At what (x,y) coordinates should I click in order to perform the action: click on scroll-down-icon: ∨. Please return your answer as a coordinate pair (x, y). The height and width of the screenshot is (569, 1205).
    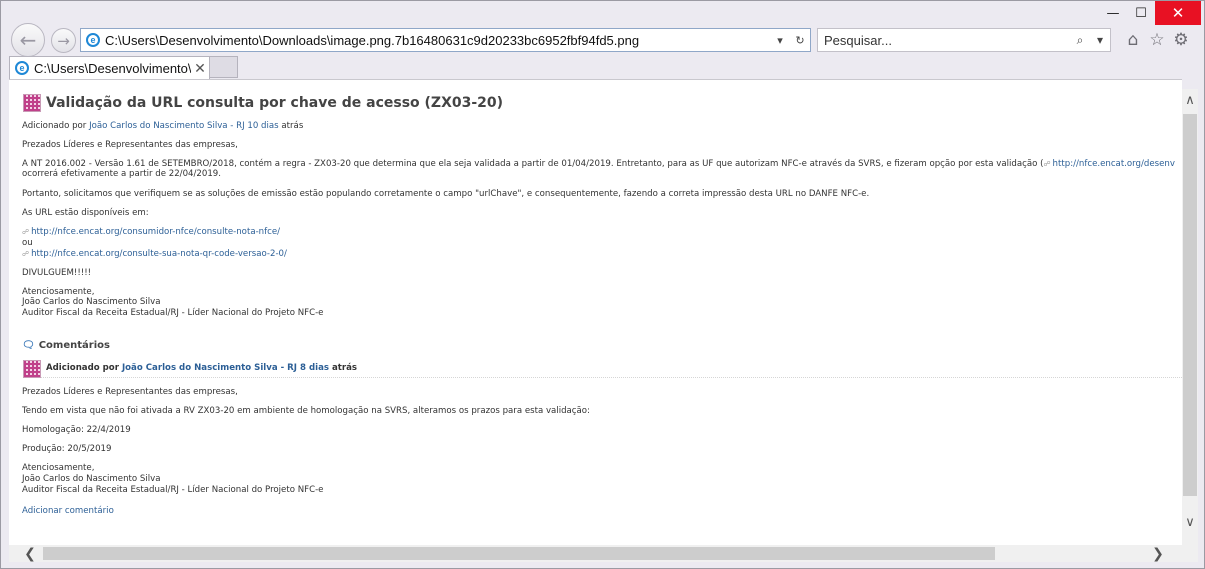
    Looking at the image, I should click on (1190, 522).